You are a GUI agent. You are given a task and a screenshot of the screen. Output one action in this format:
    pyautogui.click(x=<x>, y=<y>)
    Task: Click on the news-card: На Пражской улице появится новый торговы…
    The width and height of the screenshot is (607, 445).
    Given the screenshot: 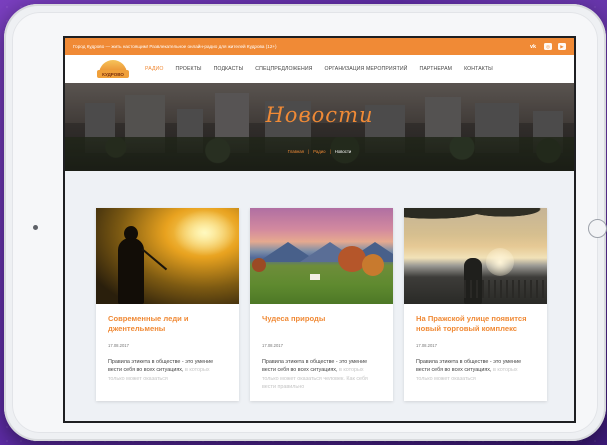 What is the action you would take?
    pyautogui.click(x=475, y=304)
    